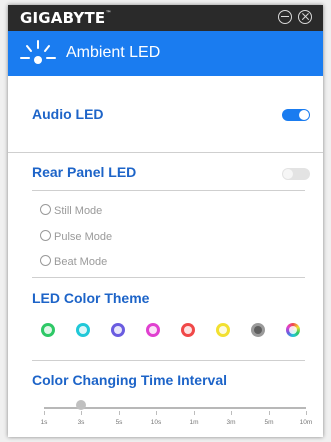 Image resolution: width=331 pixels, height=442 pixels. What do you see at coordinates (38, 52) in the screenshot?
I see `led-burst-icon` at bounding box center [38, 52].